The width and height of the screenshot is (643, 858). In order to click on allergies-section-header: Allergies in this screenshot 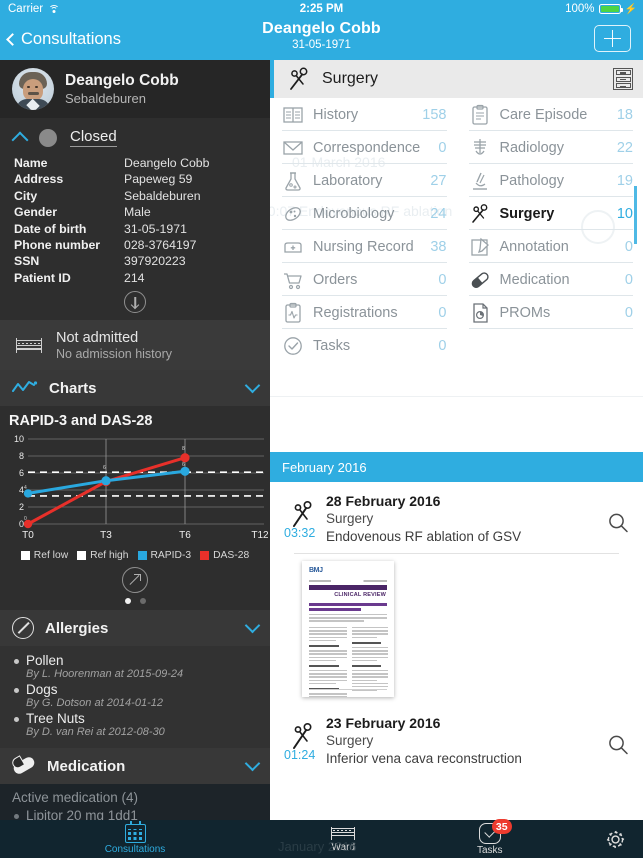, I will do `click(135, 628)`.